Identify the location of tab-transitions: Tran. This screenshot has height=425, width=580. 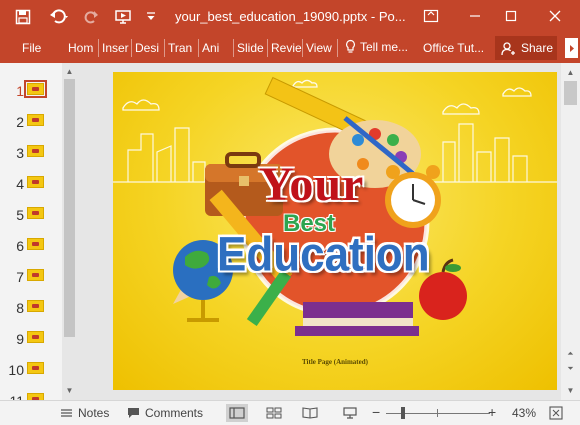
(182, 48).